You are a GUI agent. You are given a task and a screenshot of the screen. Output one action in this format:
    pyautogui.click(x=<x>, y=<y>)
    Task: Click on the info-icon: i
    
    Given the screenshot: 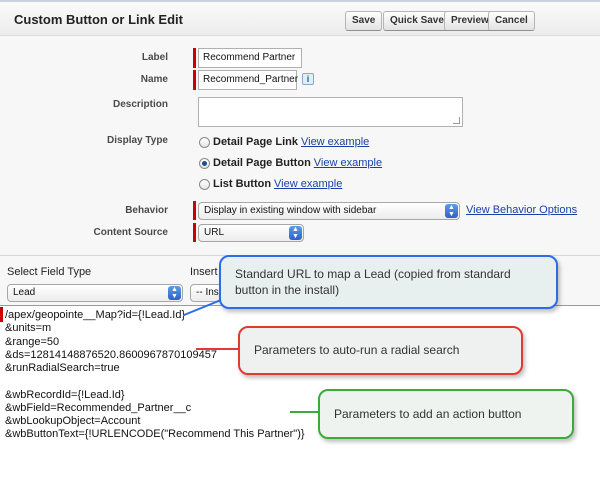 What is the action you would take?
    pyautogui.click(x=308, y=79)
    